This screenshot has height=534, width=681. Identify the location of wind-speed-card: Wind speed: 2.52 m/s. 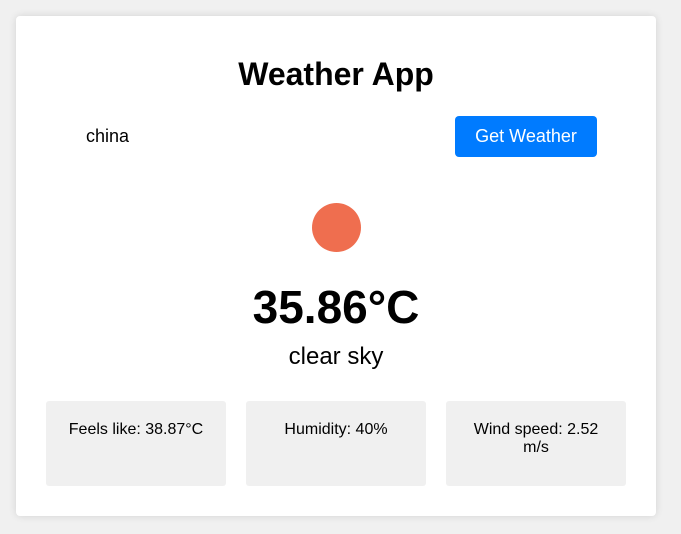
(536, 443).